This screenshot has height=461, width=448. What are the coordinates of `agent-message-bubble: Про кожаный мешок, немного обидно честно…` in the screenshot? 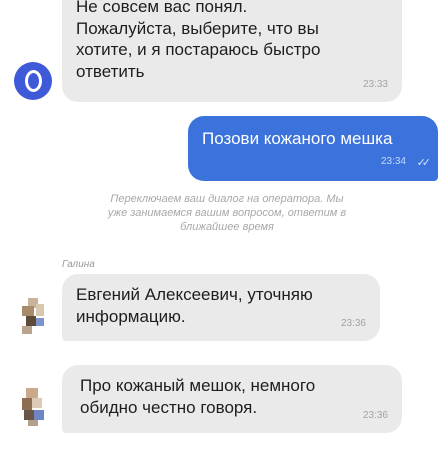 It's located at (232, 399).